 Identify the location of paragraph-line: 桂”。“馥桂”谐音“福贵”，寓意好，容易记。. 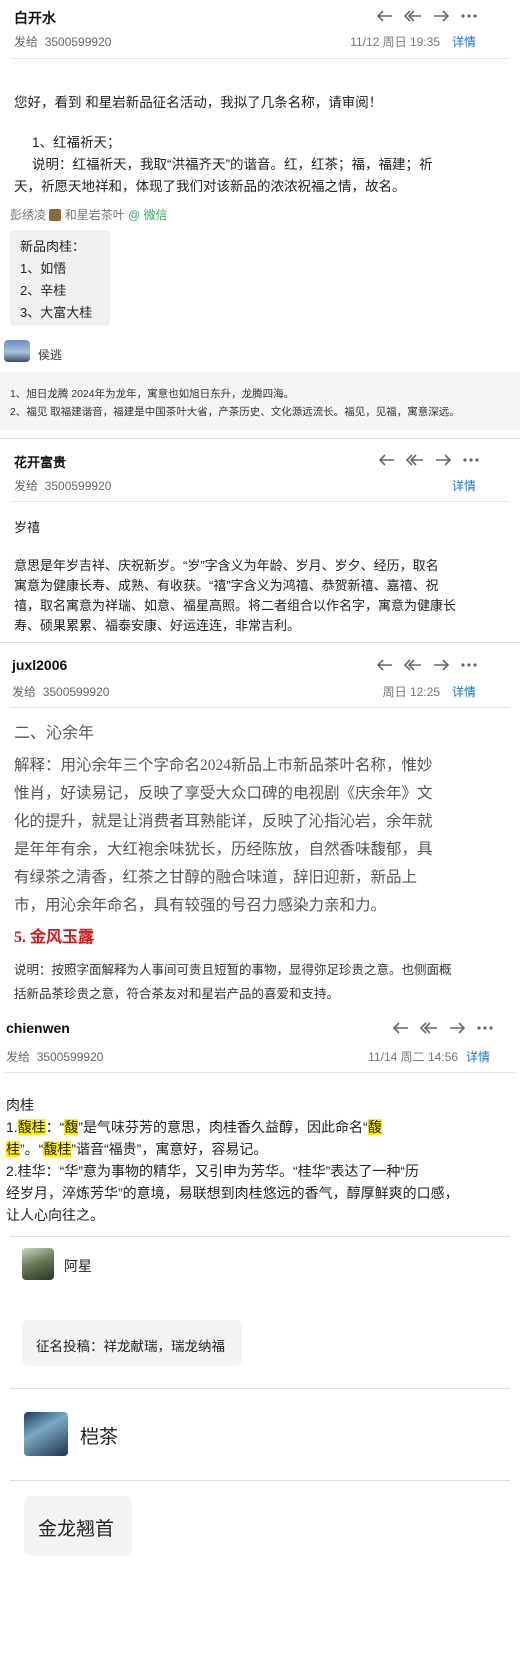
(137, 1149).